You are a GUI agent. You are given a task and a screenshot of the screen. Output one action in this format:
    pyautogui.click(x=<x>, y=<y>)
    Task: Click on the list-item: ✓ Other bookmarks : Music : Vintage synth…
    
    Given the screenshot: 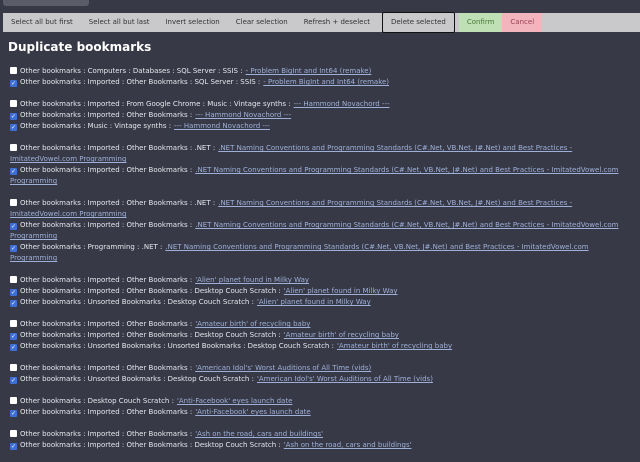 What is the action you would take?
    pyautogui.click(x=323, y=126)
    